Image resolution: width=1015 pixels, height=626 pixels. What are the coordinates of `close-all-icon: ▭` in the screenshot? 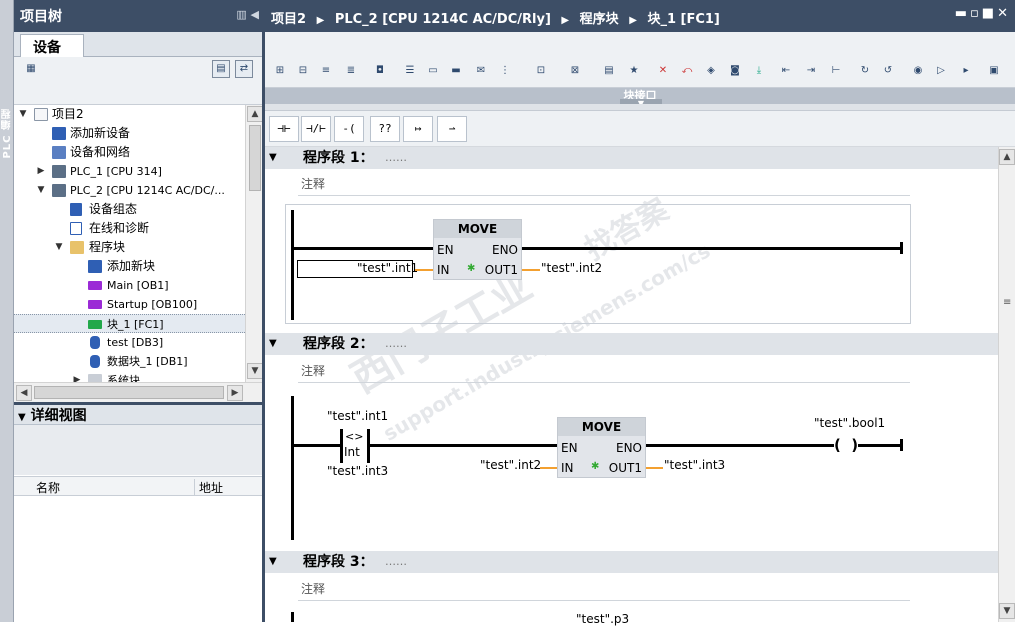 It's located at (433, 71).